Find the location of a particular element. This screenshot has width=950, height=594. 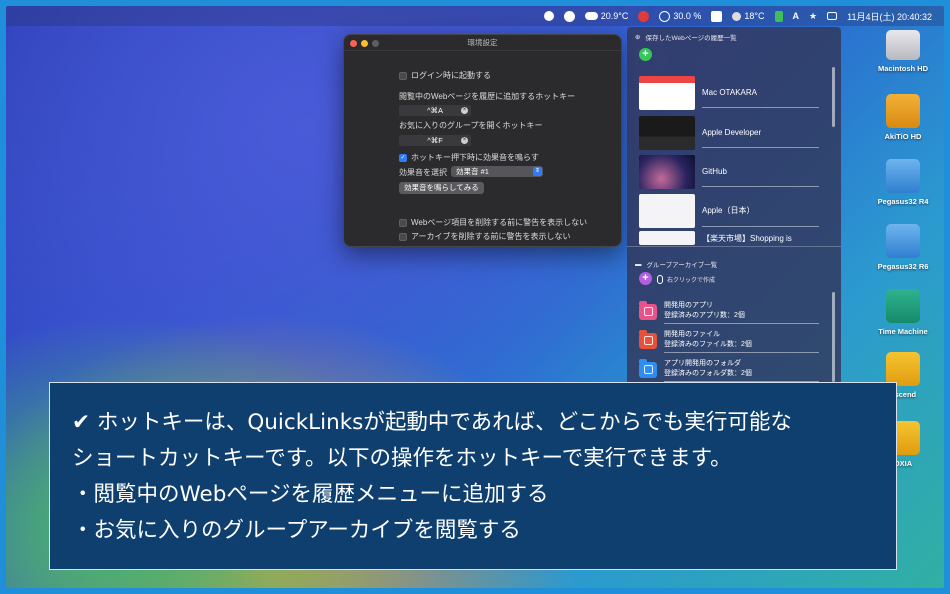

sound-select-label: 効果音を選択 is located at coordinates (423, 172).